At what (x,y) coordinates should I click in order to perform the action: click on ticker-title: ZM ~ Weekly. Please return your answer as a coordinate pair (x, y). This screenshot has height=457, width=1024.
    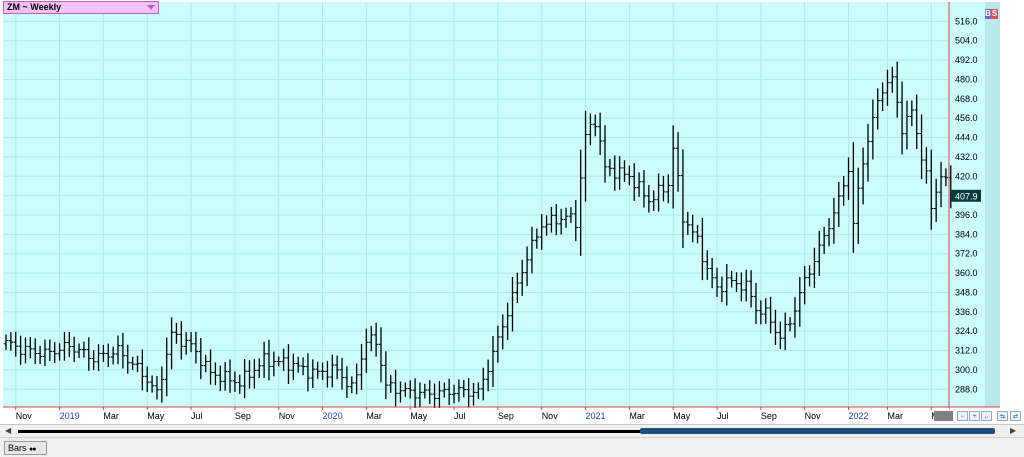
    Looking at the image, I should click on (34, 7).